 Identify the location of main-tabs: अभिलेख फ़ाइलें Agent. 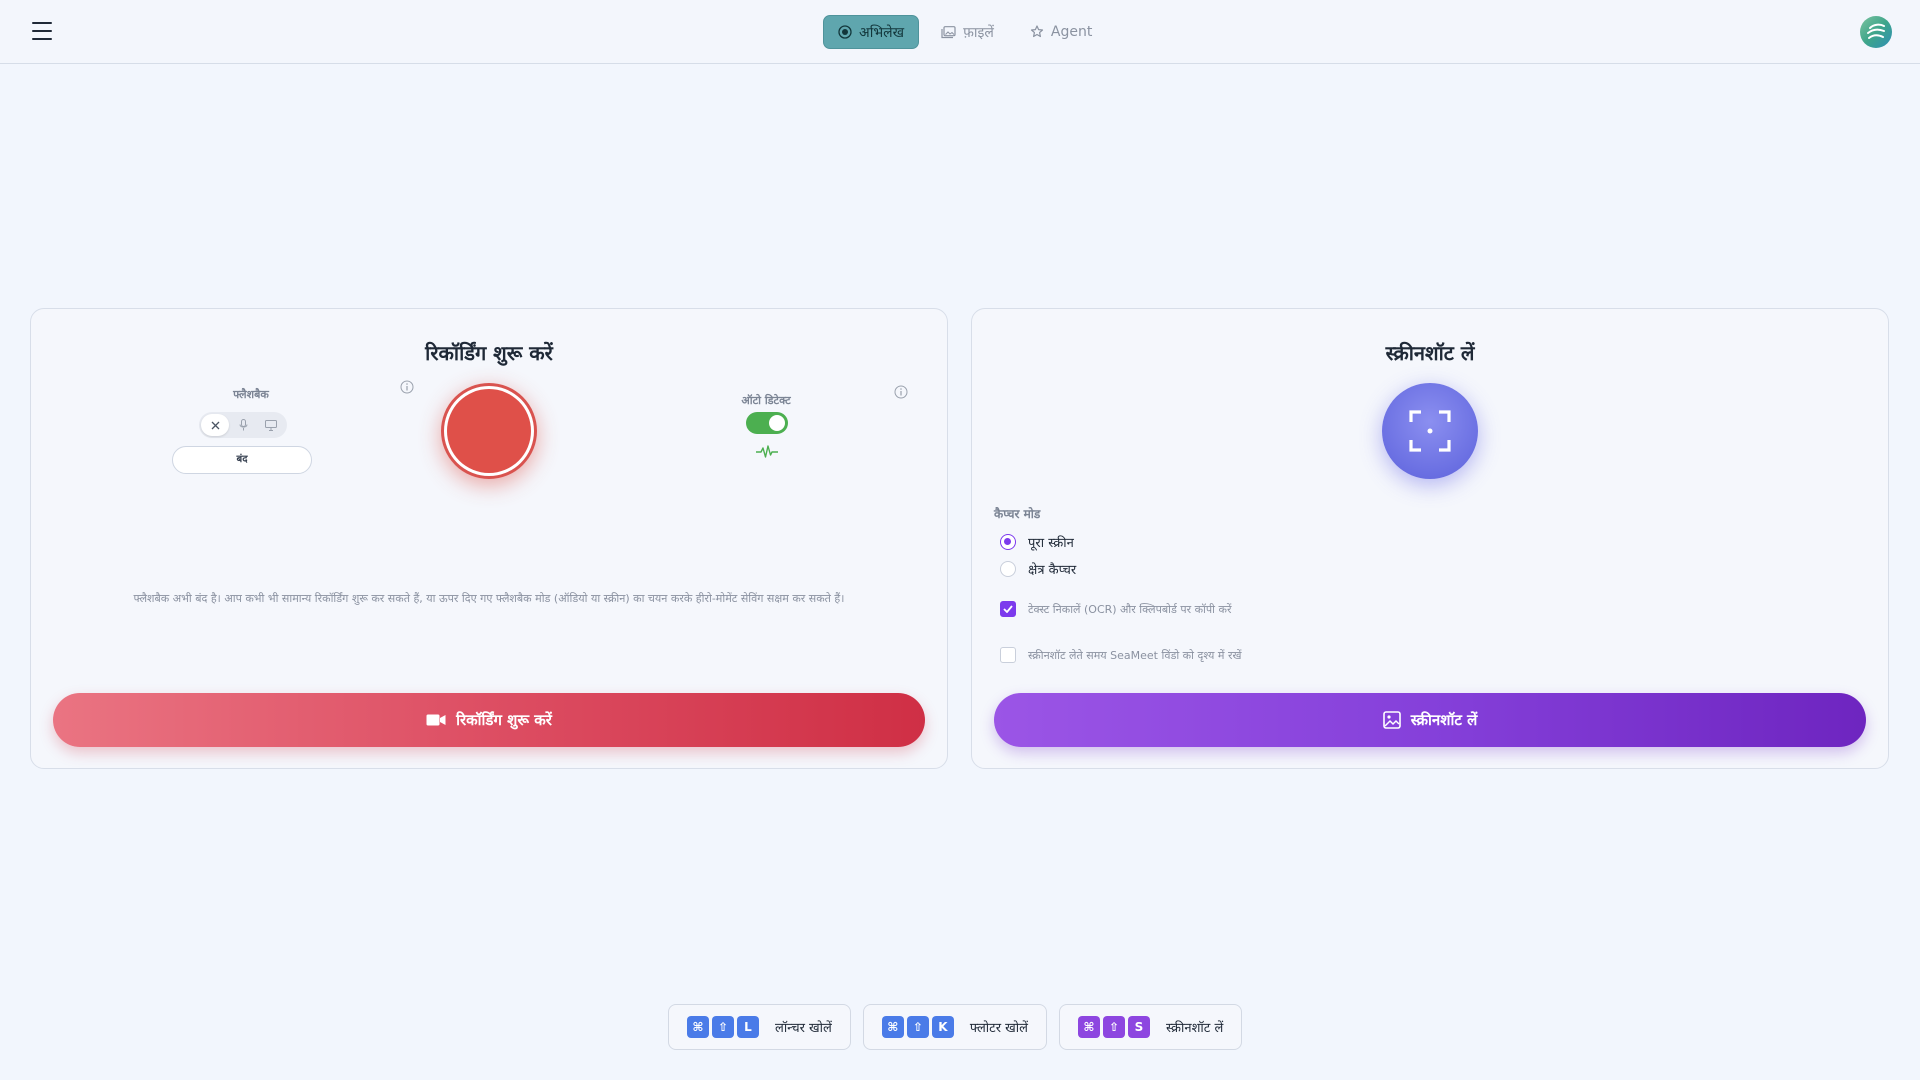
(964, 32).